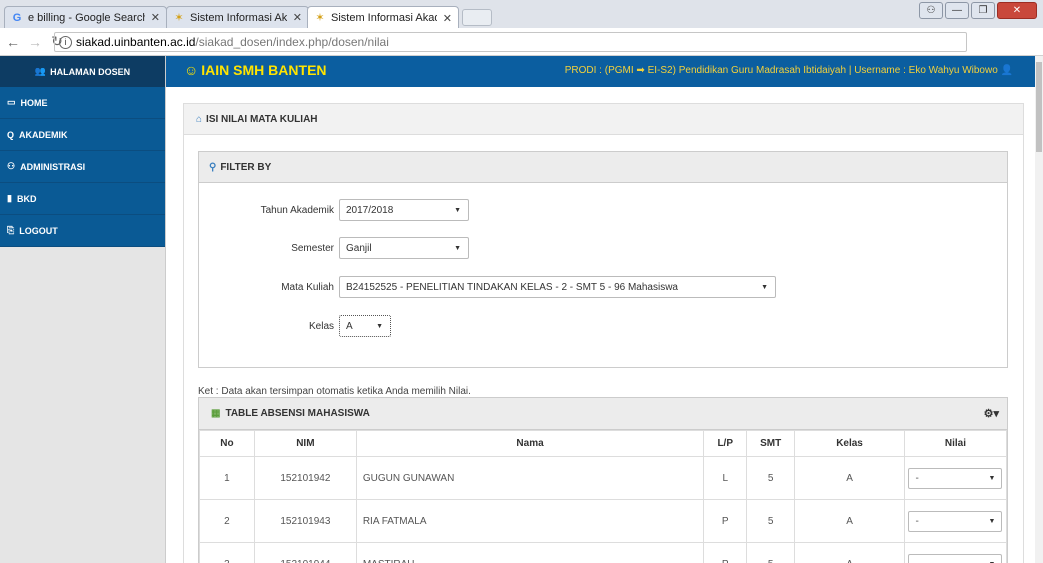 This screenshot has width=1043, height=563. What do you see at coordinates (227, 521) in the screenshot?
I see `cell-no: 2` at bounding box center [227, 521].